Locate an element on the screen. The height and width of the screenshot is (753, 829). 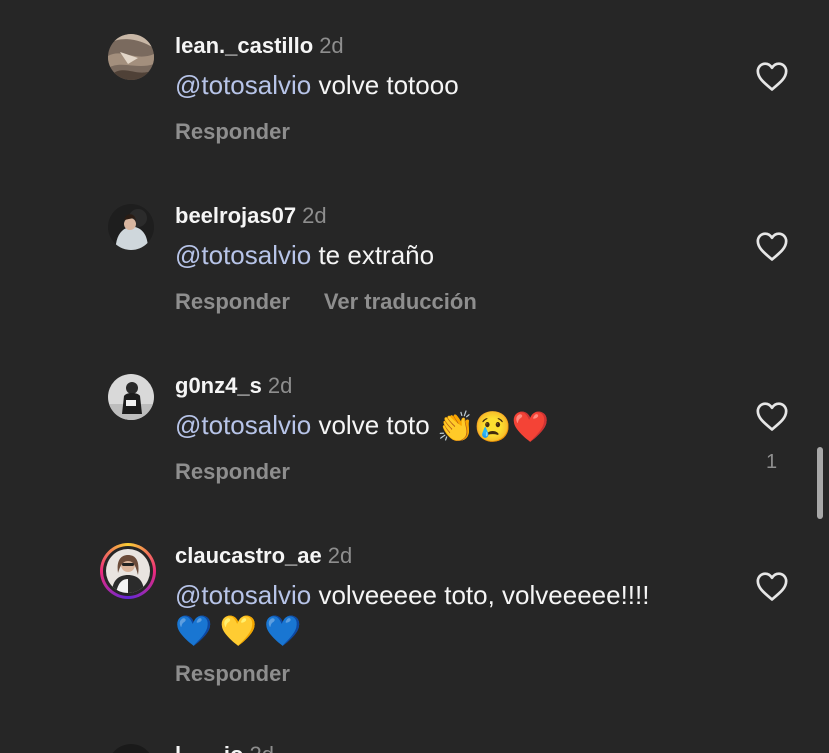
comment-meta: beelrojas07 2d is located at coordinates (251, 216).